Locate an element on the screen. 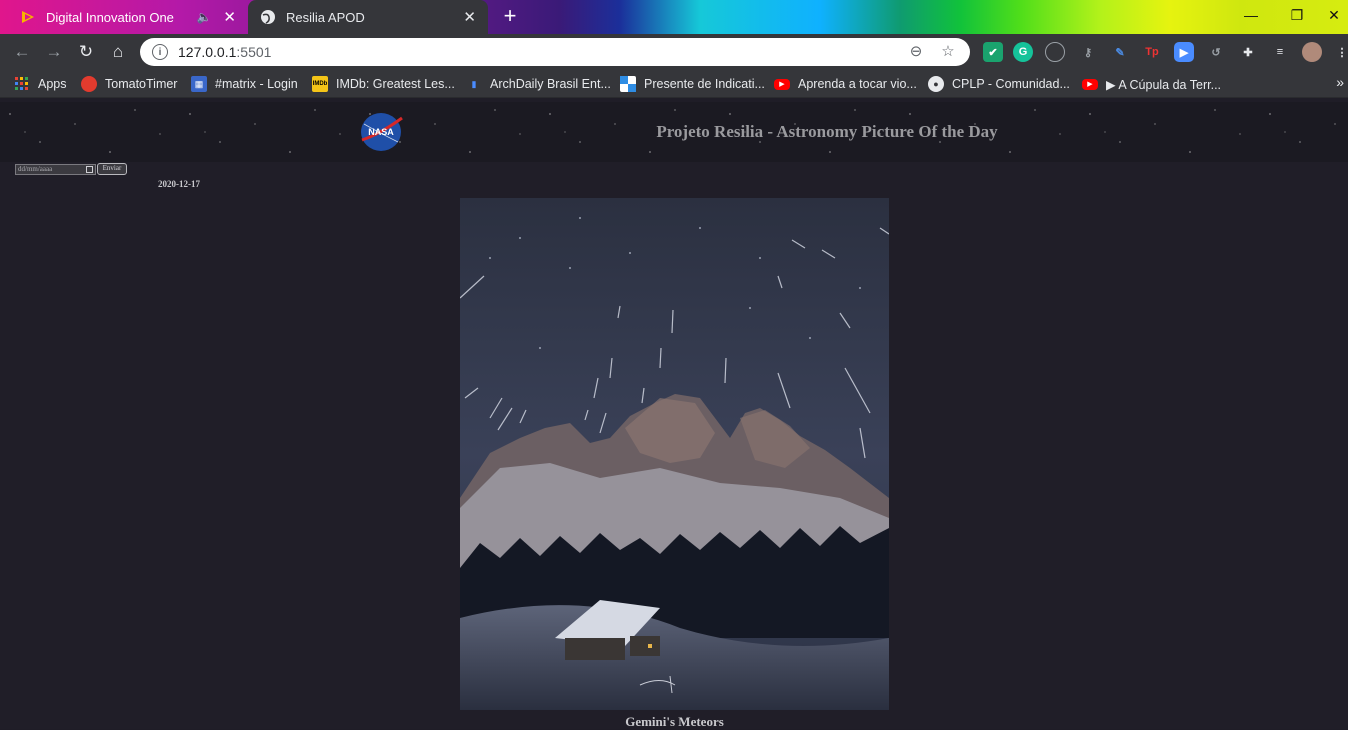 Image resolution: width=1348 pixels, height=730 pixels. forward-button: → is located at coordinates (54, 52).